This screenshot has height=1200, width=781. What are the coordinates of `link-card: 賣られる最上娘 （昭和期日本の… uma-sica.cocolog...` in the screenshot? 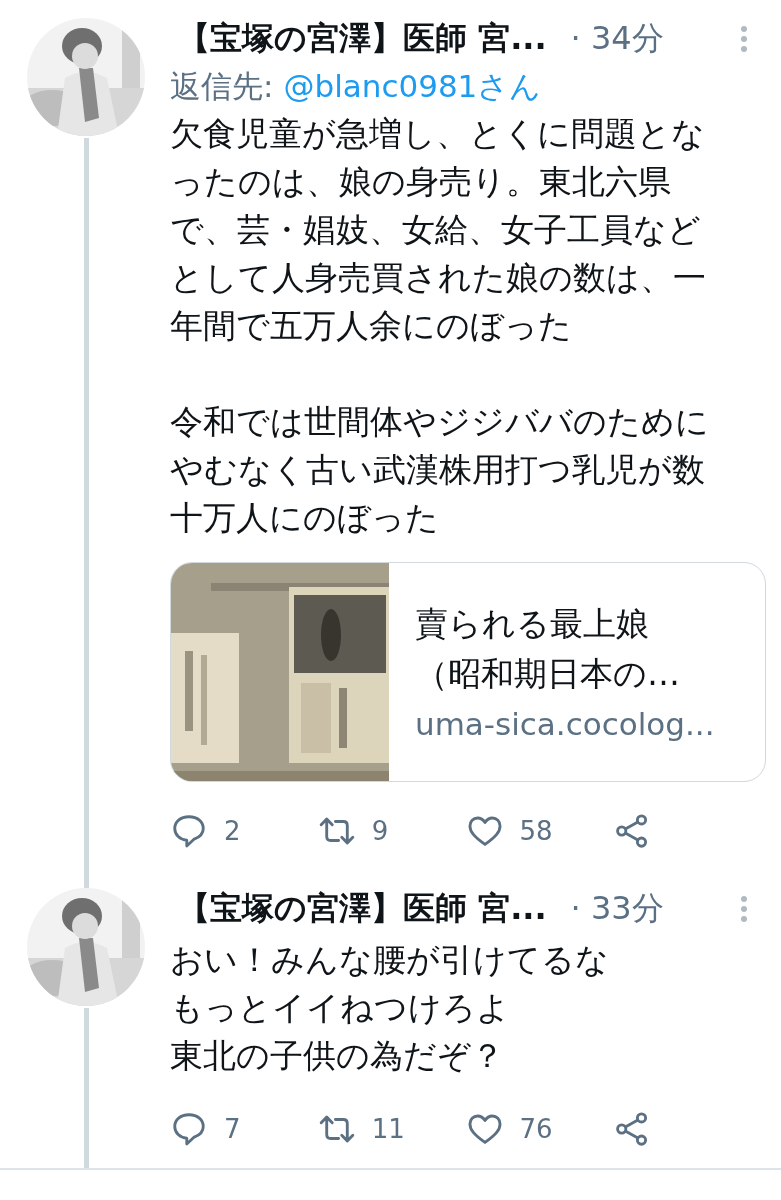 It's located at (468, 672).